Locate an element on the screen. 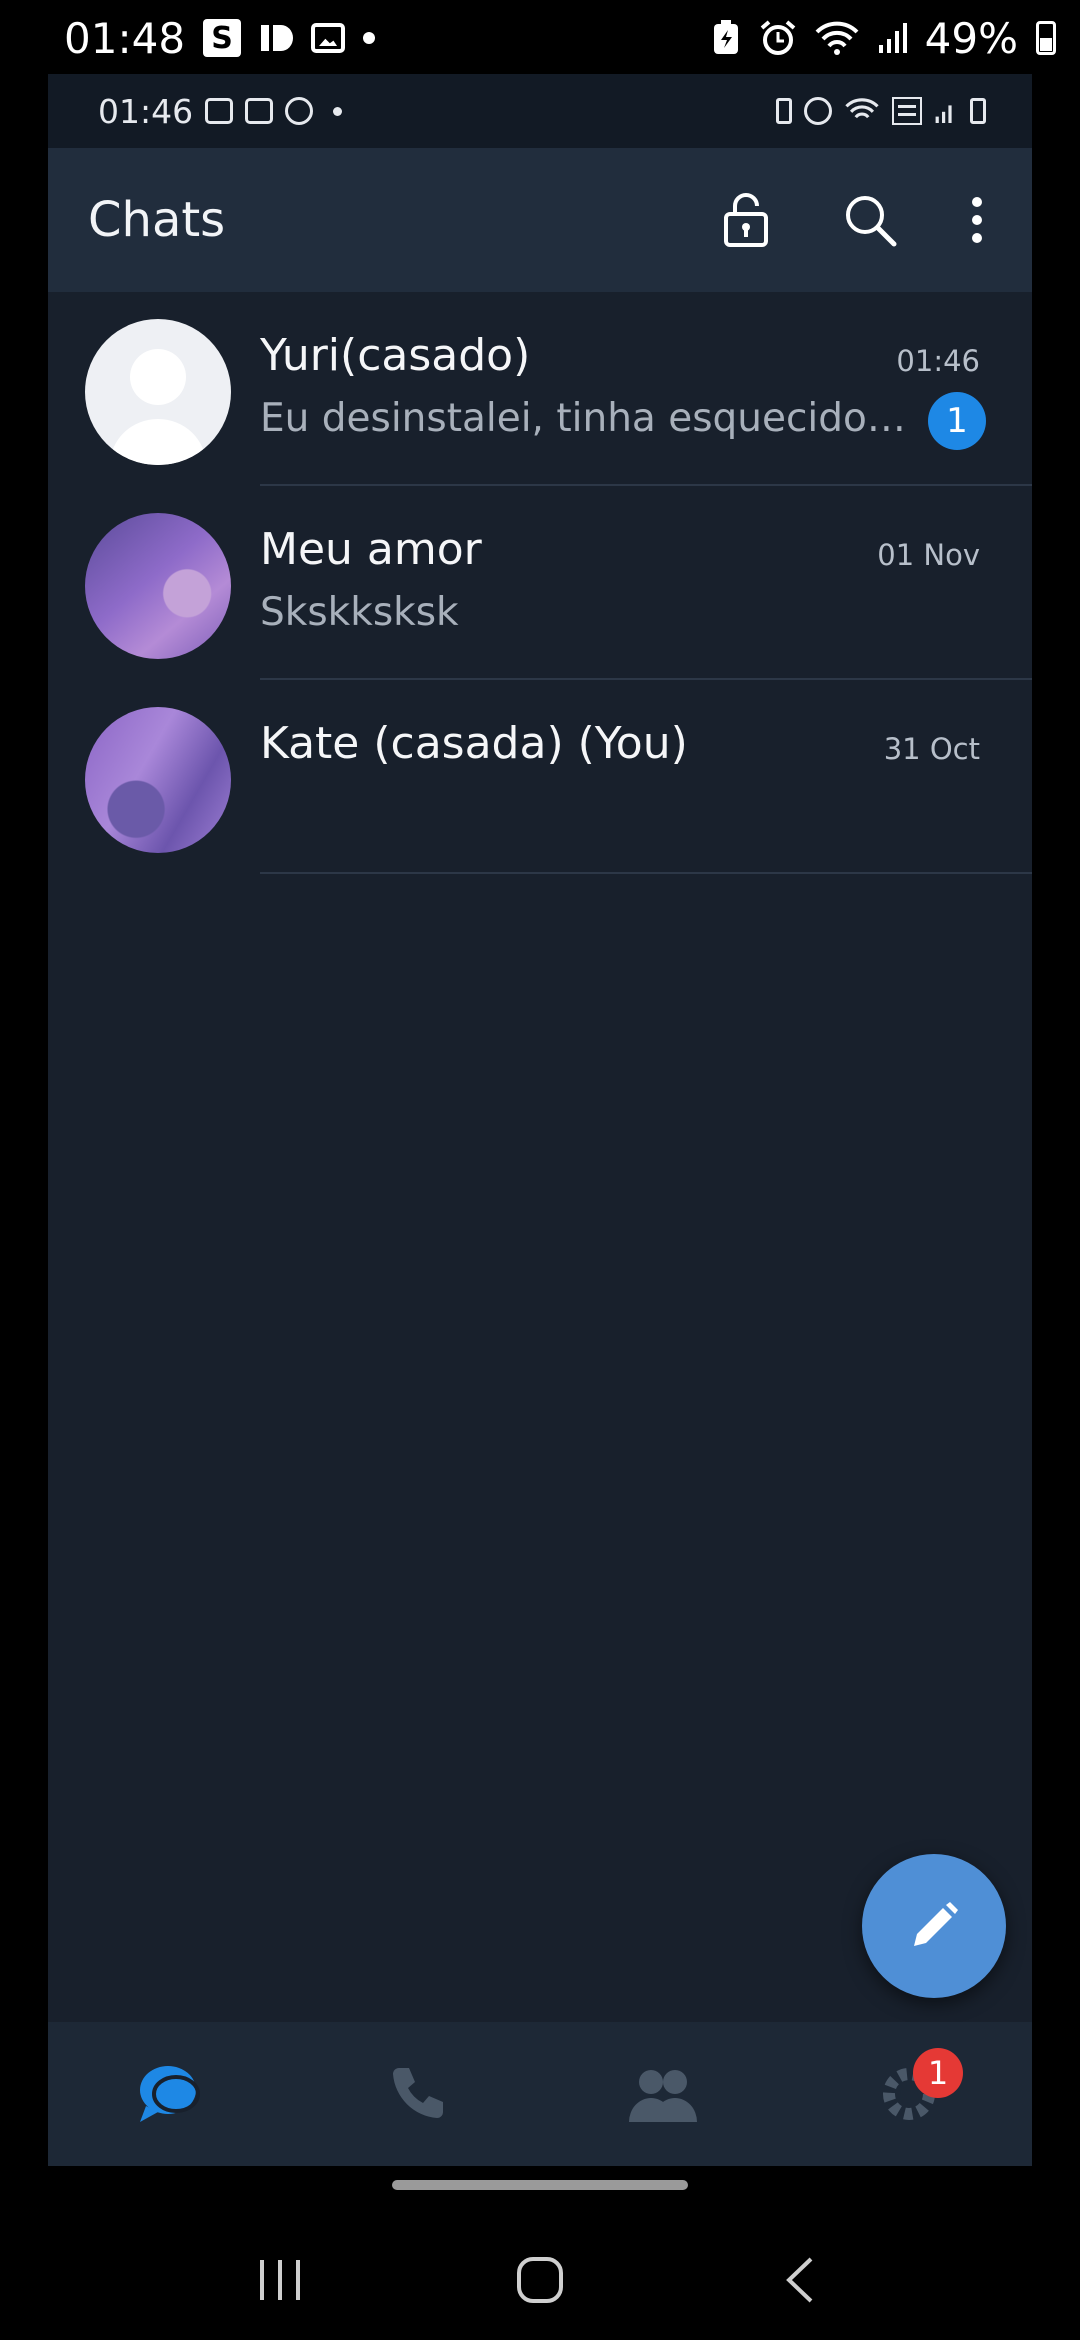  app-header: Chats is located at coordinates (540, 220).